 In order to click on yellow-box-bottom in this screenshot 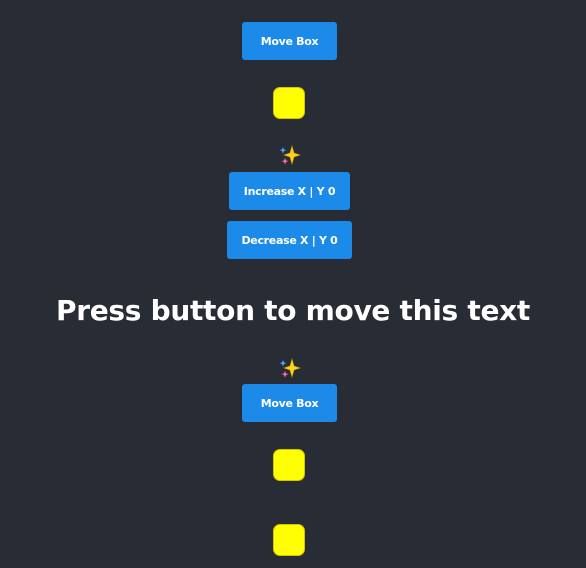, I will do `click(289, 540)`.